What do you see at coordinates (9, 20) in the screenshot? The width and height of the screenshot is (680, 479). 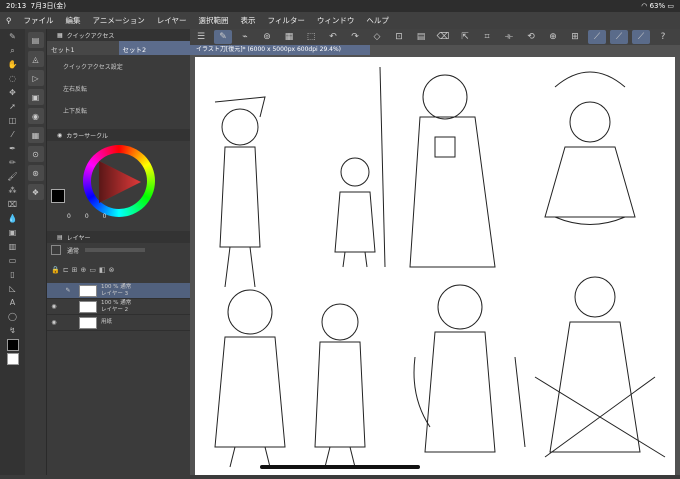 I see `app-logo-icon: ⚲` at bounding box center [9, 20].